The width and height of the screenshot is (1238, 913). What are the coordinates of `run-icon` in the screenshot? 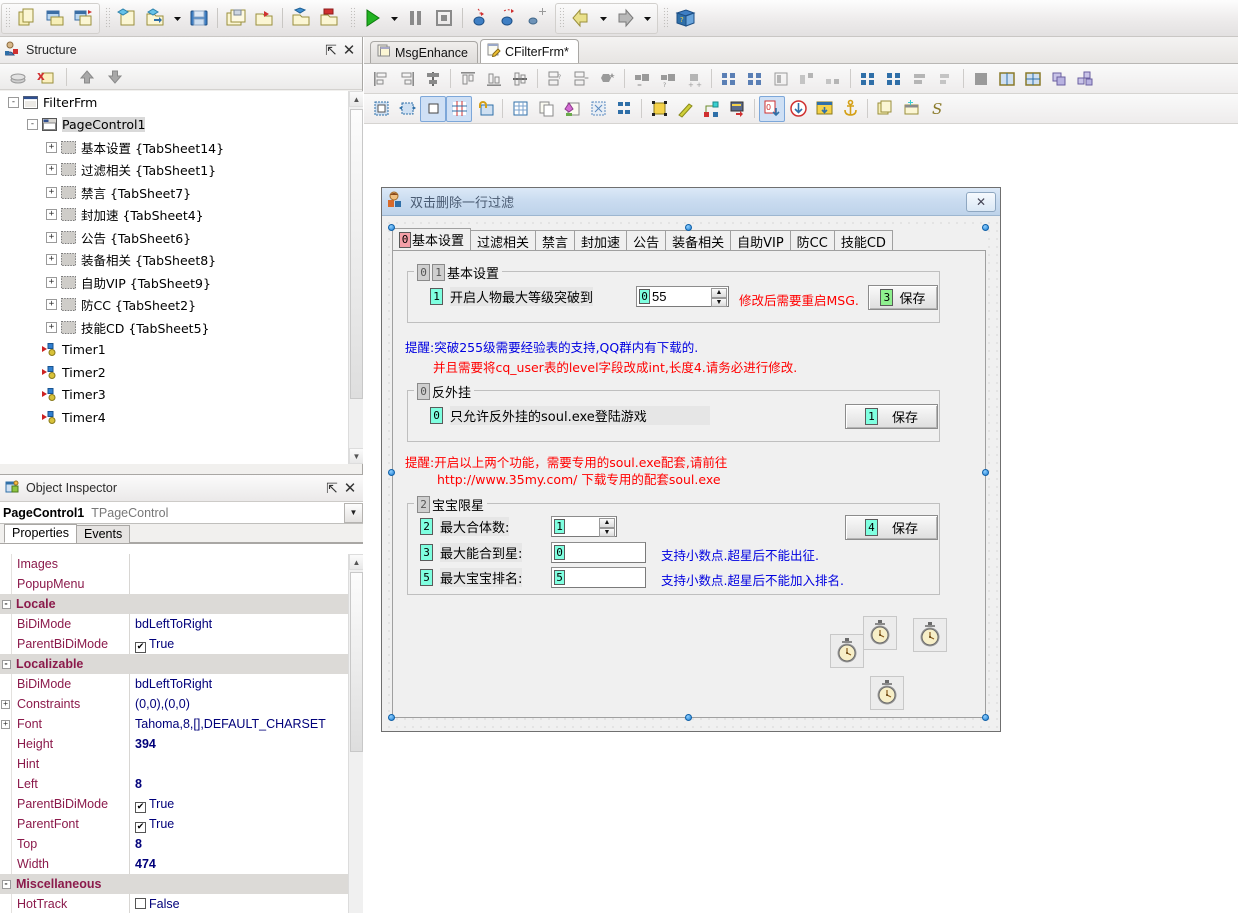 It's located at (372, 18).